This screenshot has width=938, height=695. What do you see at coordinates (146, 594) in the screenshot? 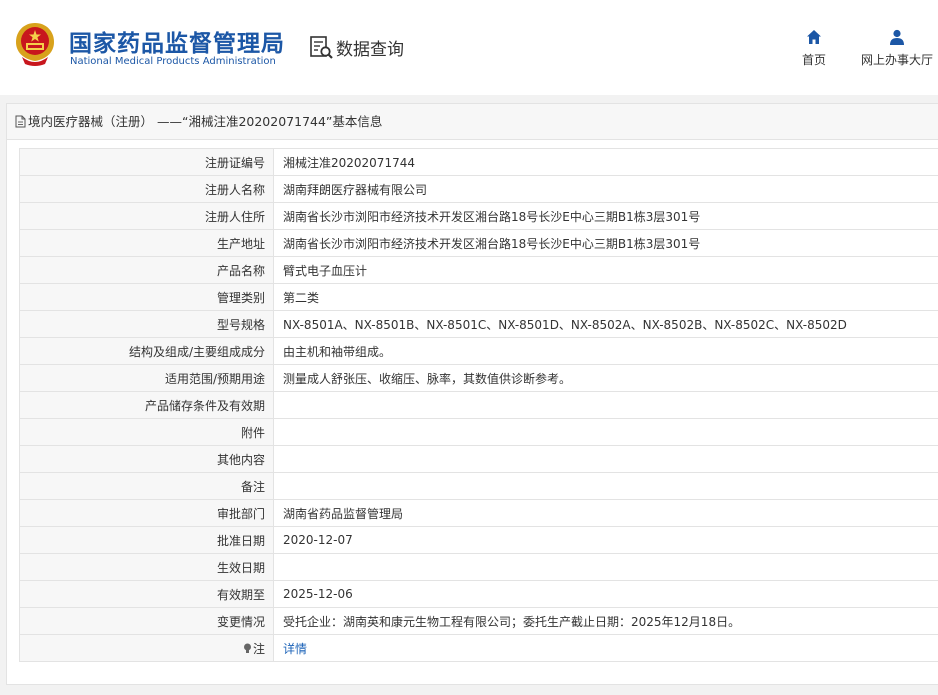
I see `field-label: 有效期至` at bounding box center [146, 594].